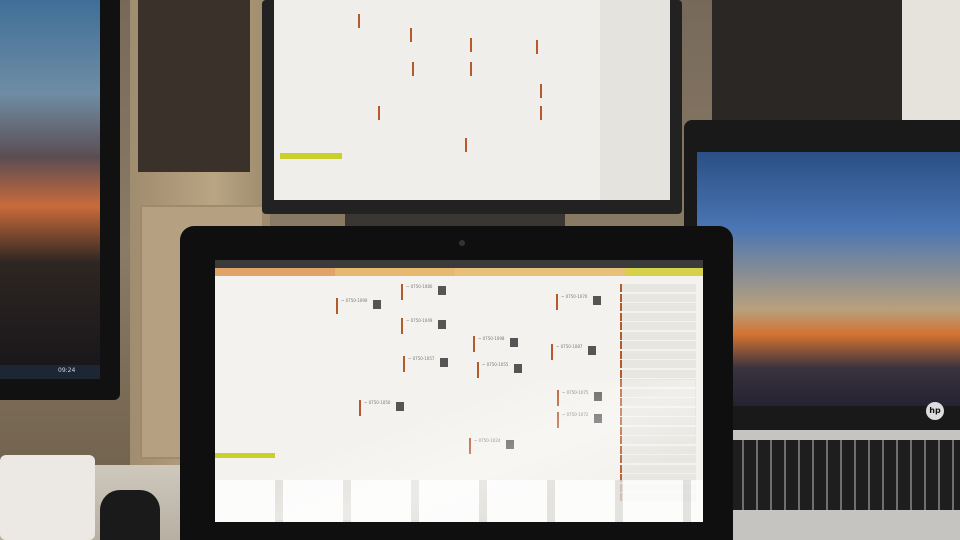 The height and width of the screenshot is (540, 960). I want to click on app-tab-bar, so click(459, 272).